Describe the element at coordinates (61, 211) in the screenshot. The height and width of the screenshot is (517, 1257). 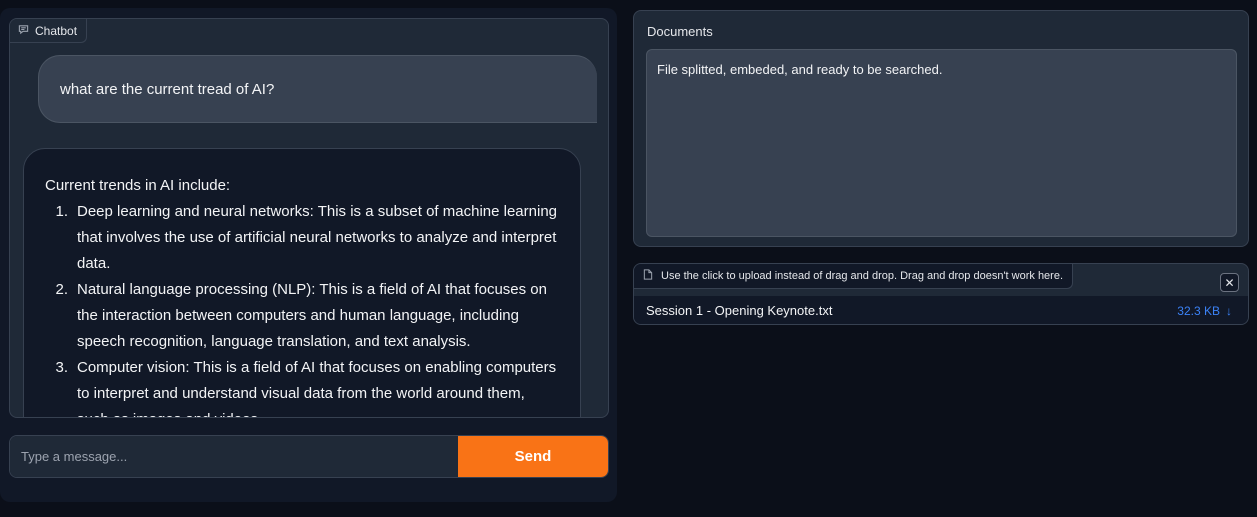
I see `list-item-number: 1.` at that location.